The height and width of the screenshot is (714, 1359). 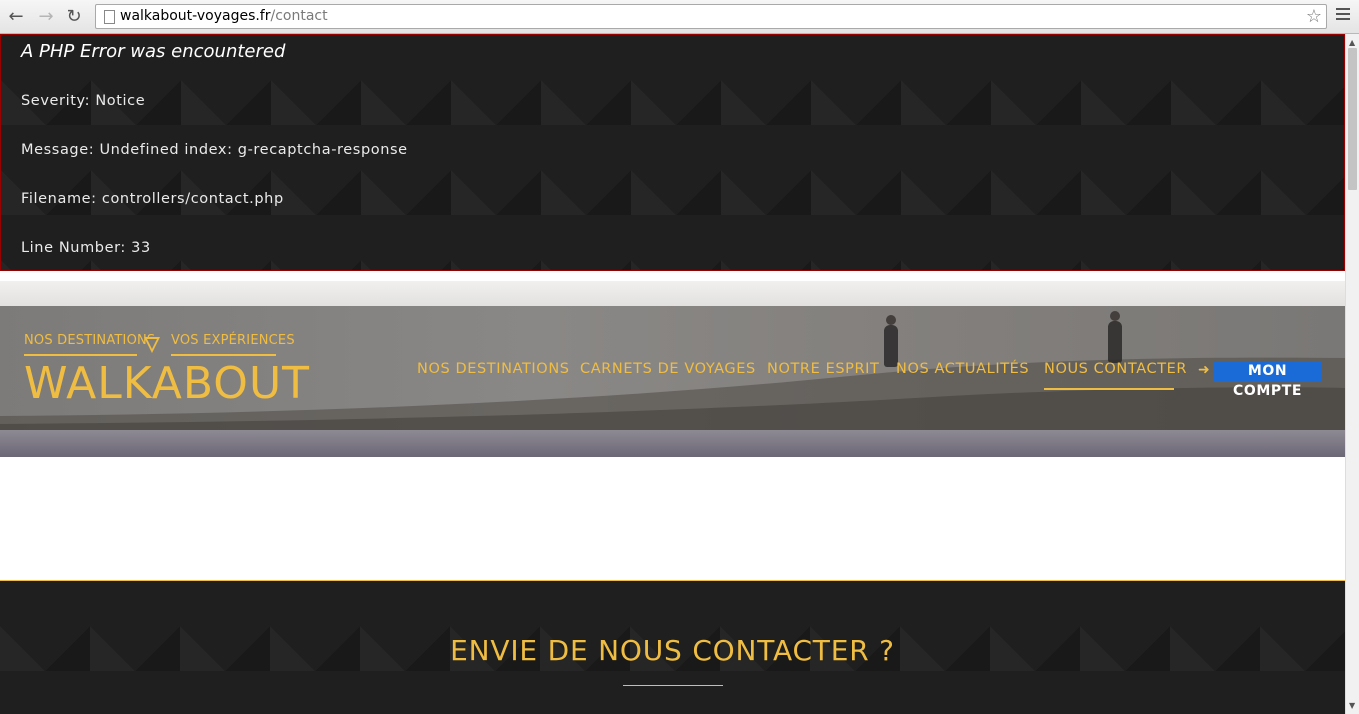 What do you see at coordinates (46, 17) in the screenshot?
I see `arrow-right-icon: →` at bounding box center [46, 17].